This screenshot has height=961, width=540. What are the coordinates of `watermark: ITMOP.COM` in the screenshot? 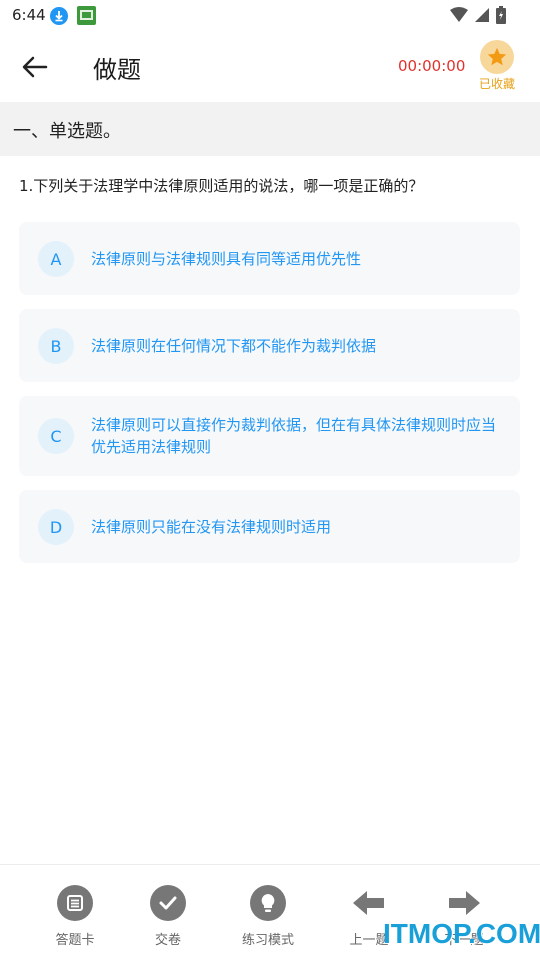 It's located at (461, 933).